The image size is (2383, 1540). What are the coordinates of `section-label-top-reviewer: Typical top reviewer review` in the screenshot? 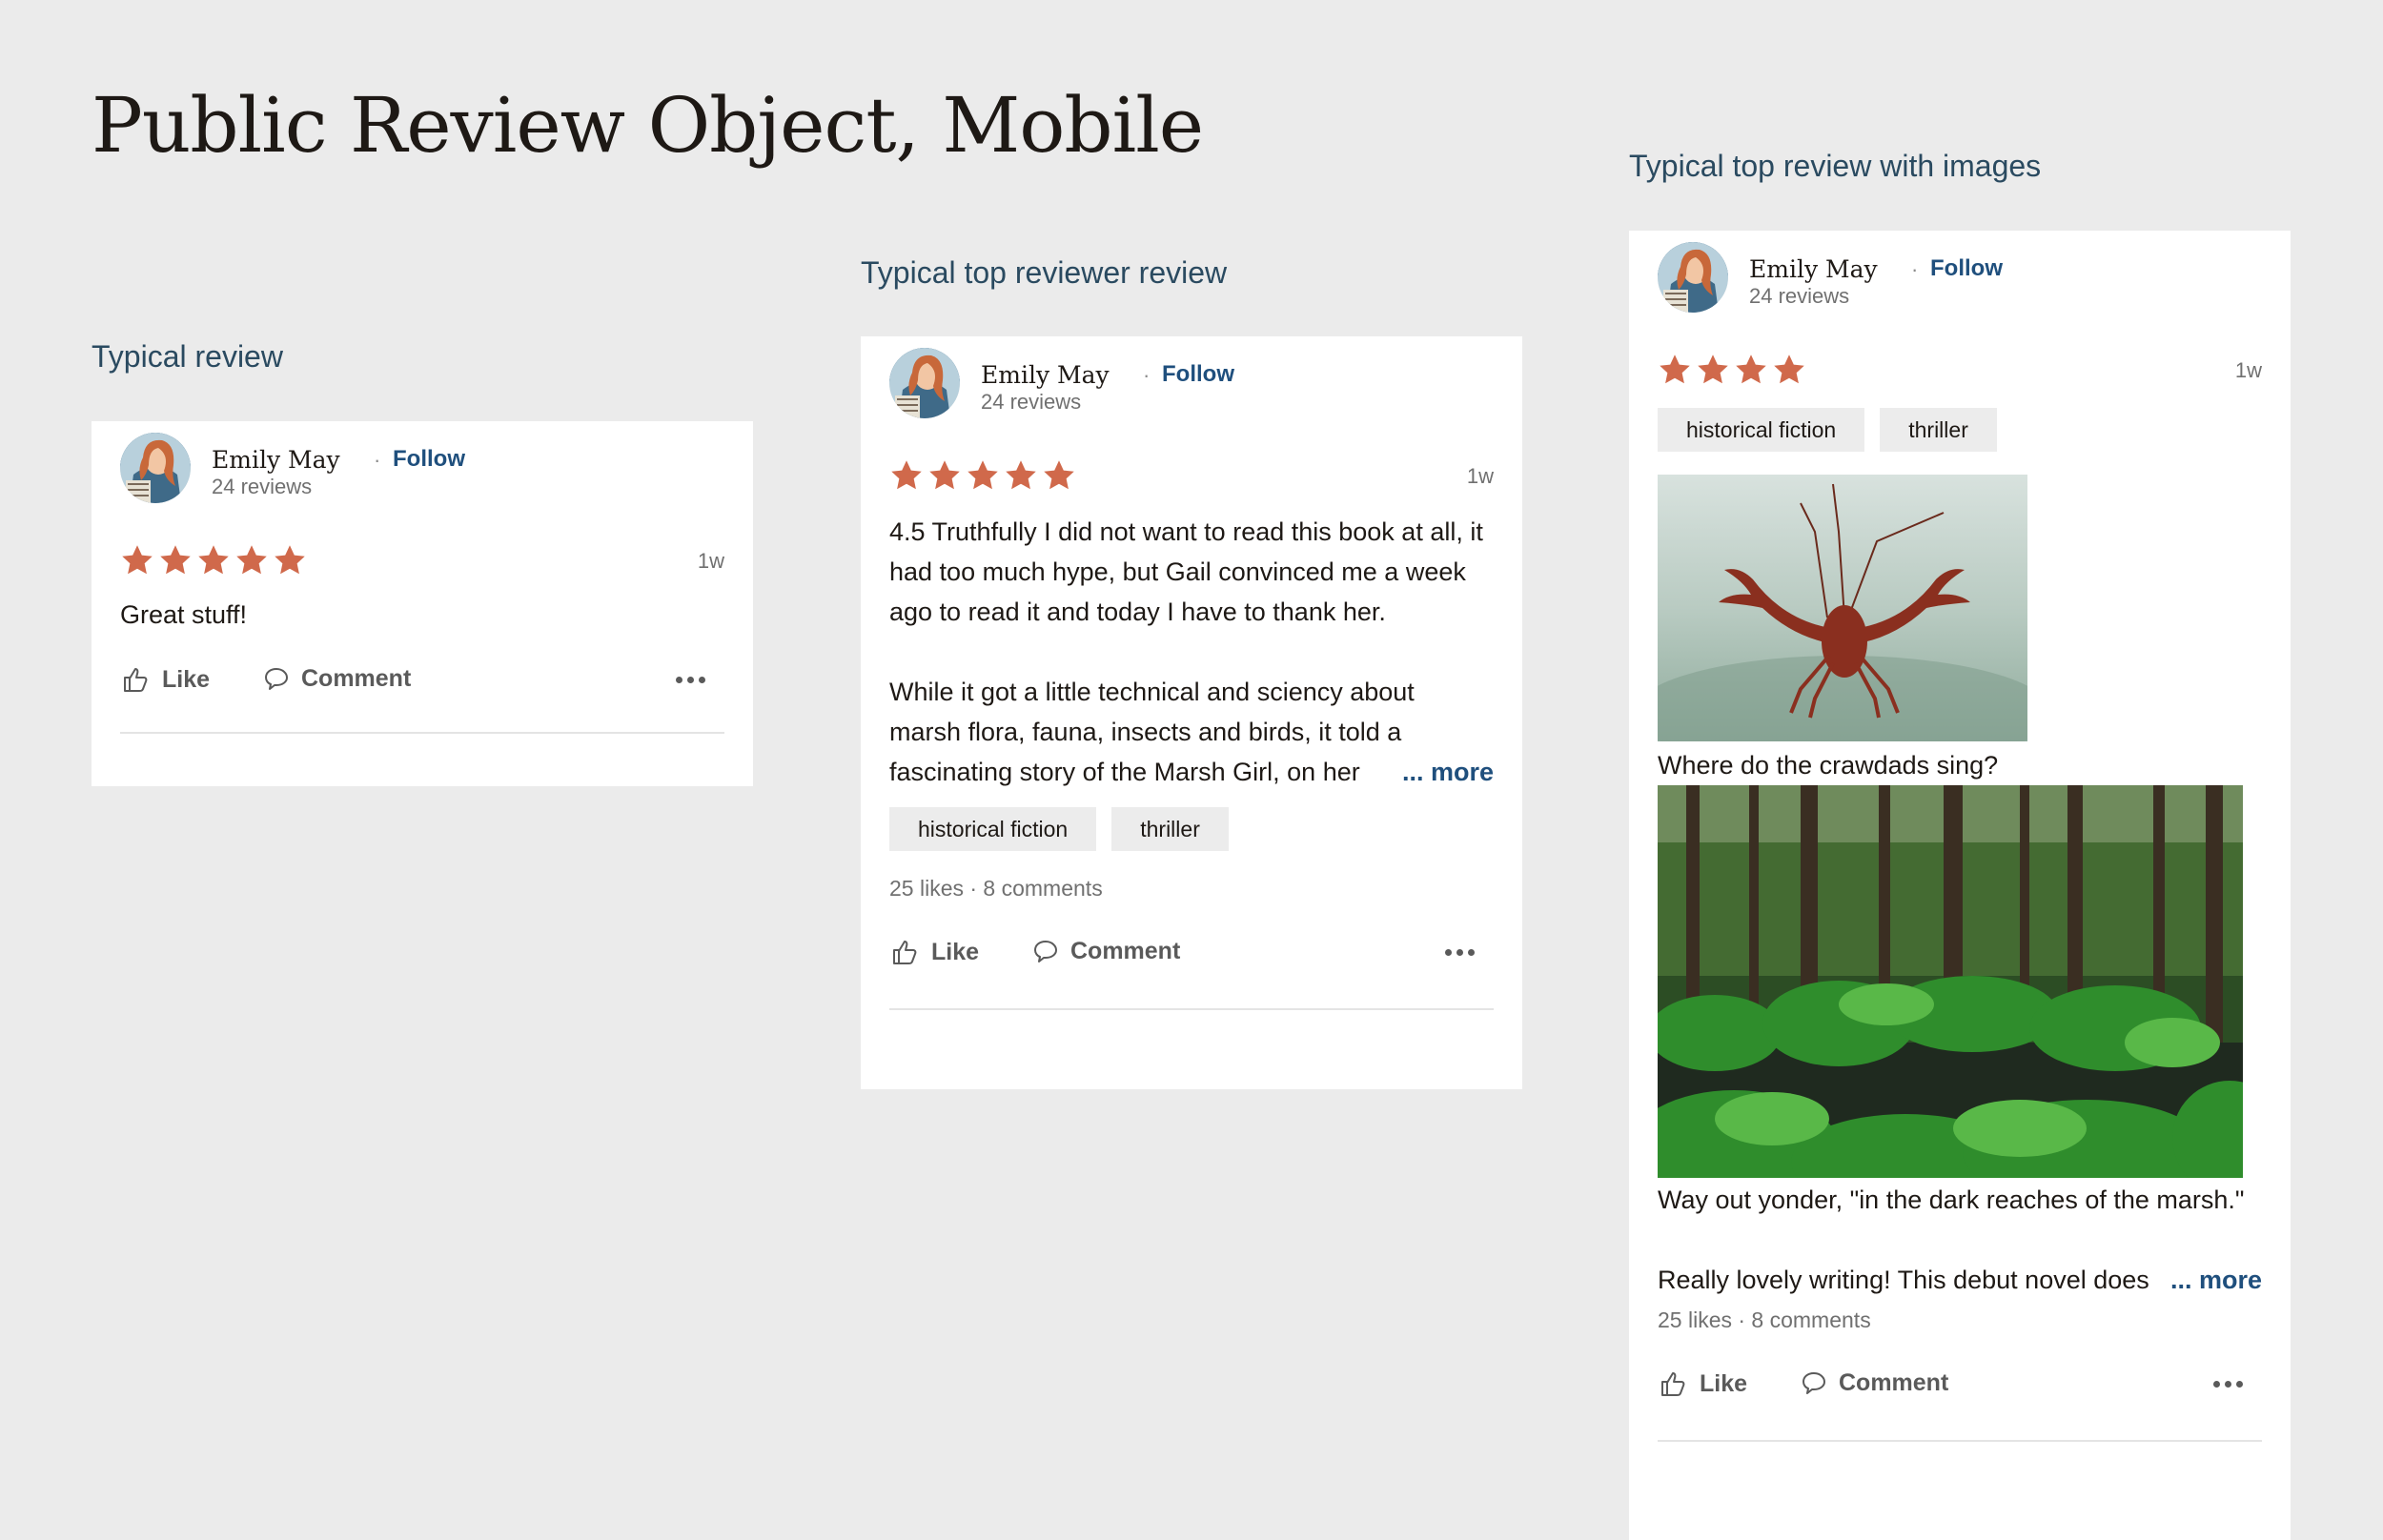 It's located at (1045, 272).